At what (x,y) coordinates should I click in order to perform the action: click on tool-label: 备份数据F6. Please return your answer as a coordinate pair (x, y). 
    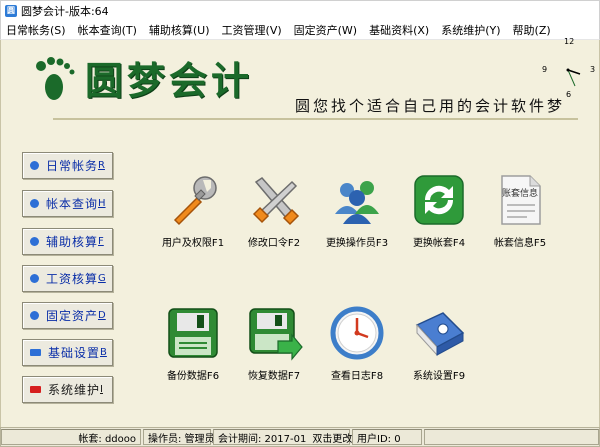
    Looking at the image, I should click on (193, 376).